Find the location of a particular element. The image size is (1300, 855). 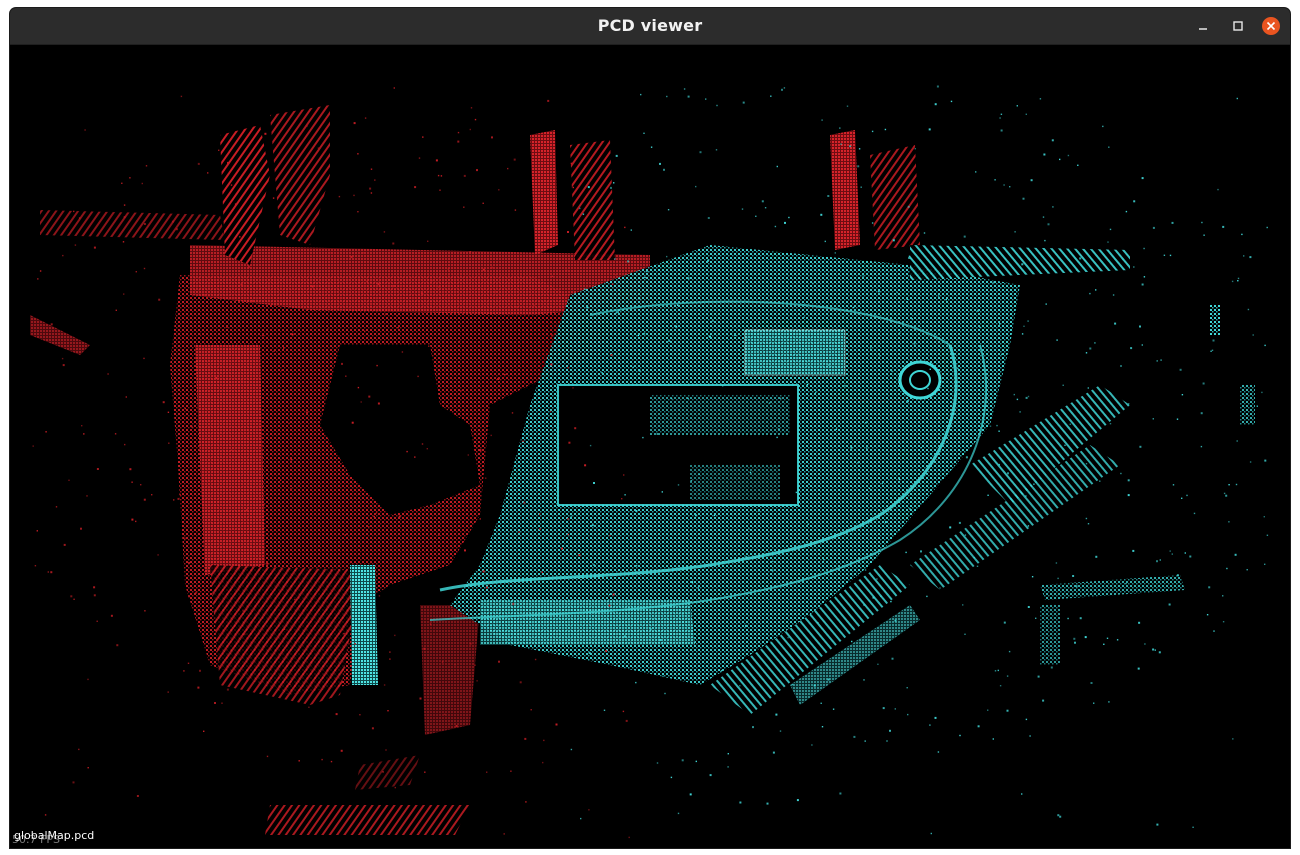

window-title: PCD viewer is located at coordinates (650, 25).